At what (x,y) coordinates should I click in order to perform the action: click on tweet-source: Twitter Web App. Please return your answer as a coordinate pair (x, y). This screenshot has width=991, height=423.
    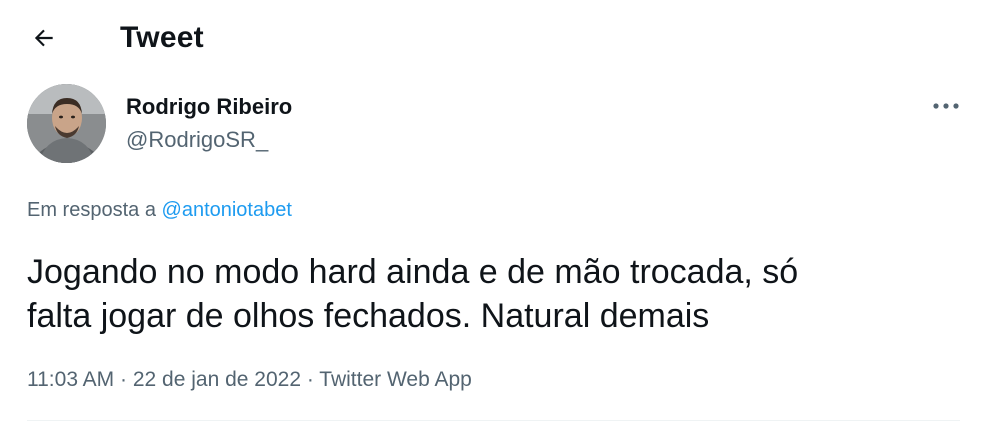
    Looking at the image, I should click on (395, 379).